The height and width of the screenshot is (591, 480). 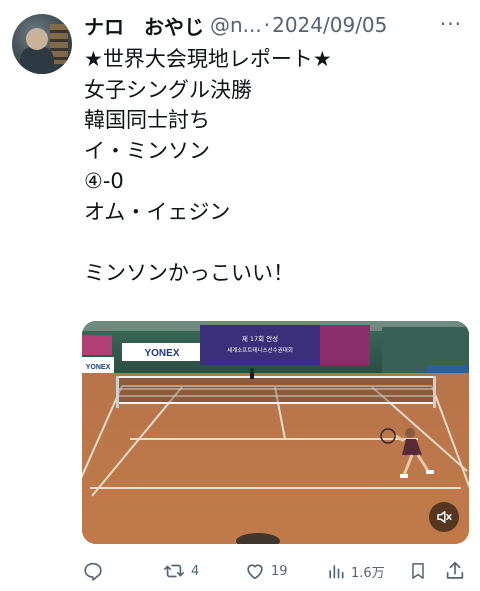 What do you see at coordinates (161, 353) in the screenshot?
I see `banner-brand: YONEX` at bounding box center [161, 353].